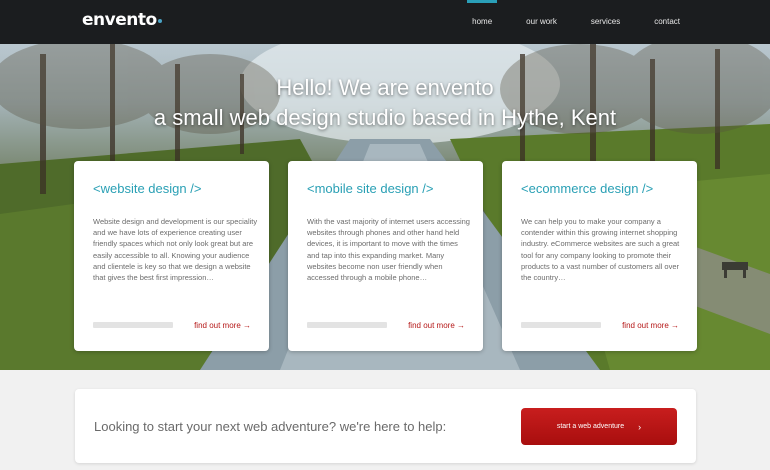  Describe the element at coordinates (159, 21) in the screenshot. I see `logo-dot-icon` at that location.